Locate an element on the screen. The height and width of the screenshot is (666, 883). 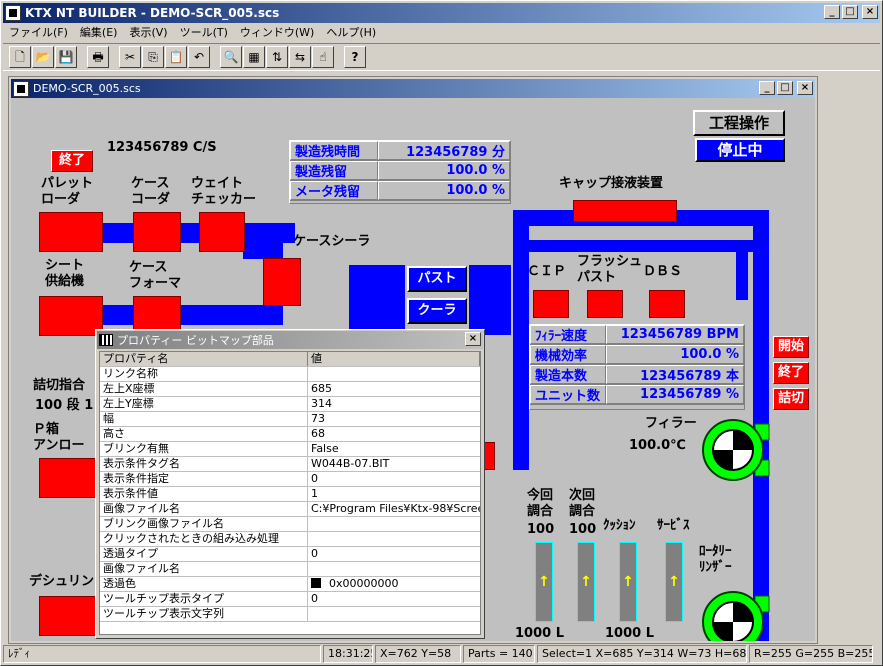
cs-counter: 123456789 C/S is located at coordinates (162, 147).